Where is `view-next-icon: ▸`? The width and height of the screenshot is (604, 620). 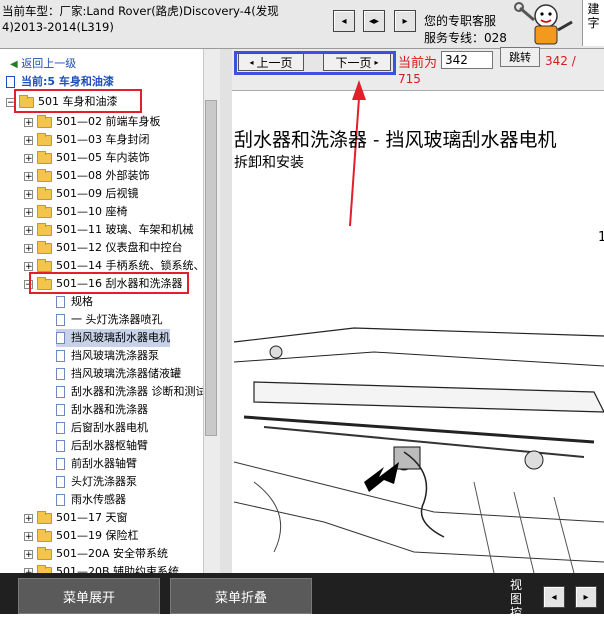
view-next-icon: ▸ is located at coordinates (586, 597).